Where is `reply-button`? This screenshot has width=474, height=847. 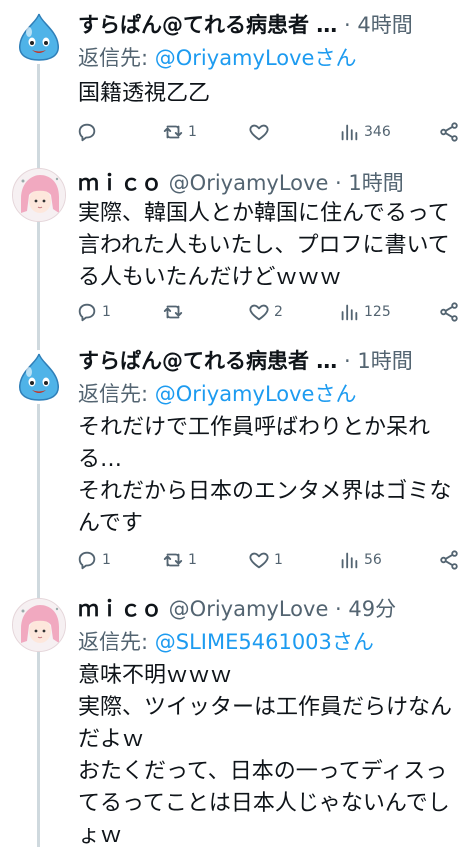 reply-button is located at coordinates (89, 132).